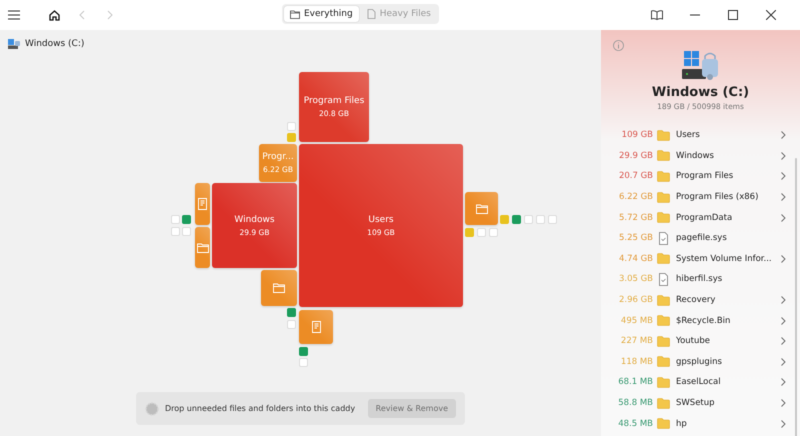 Image resolution: width=800 pixels, height=436 pixels. Describe the element at coordinates (14, 15) in the screenshot. I see `menu-icon` at that location.